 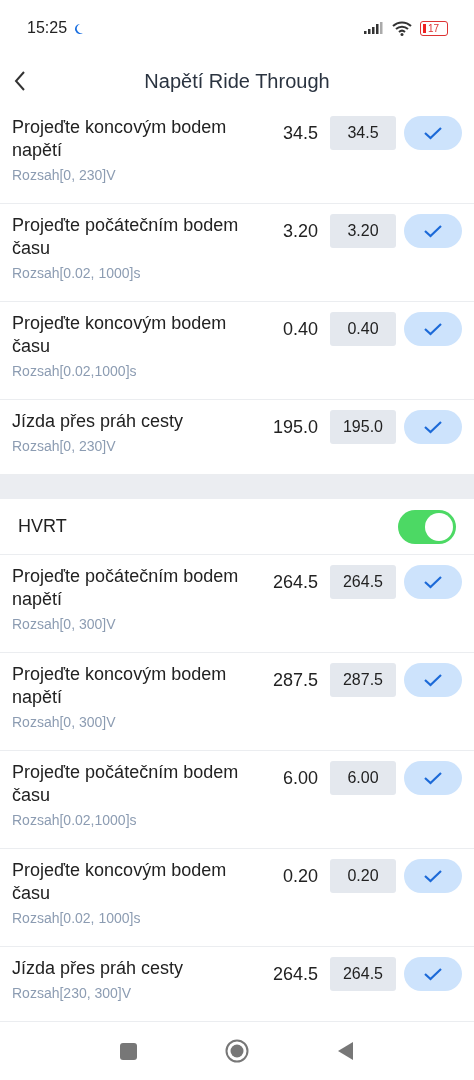 What do you see at coordinates (363, 133) in the screenshot?
I see `value-input: 34.5` at bounding box center [363, 133].